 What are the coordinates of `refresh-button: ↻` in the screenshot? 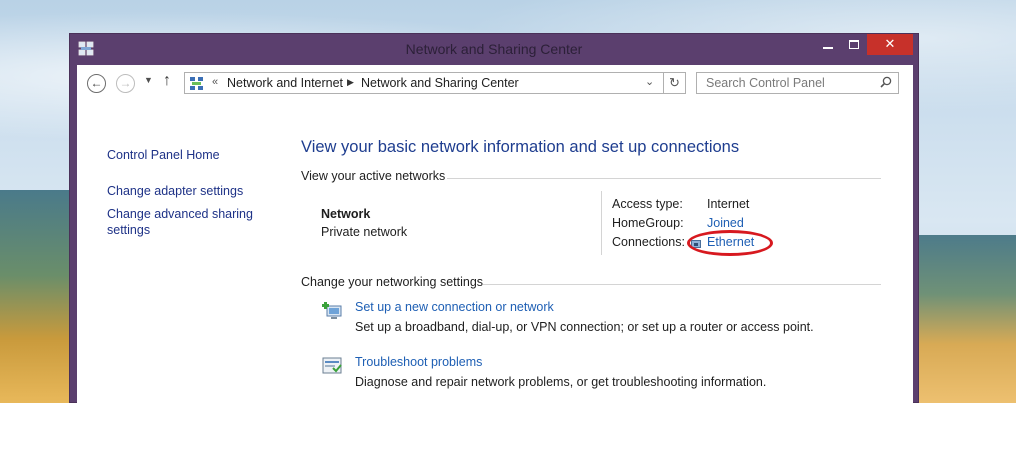 It's located at (675, 83).